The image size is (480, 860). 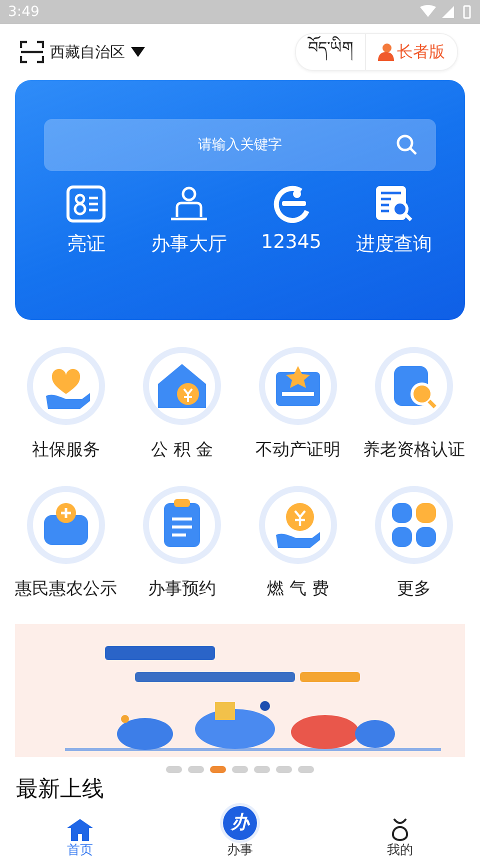 I want to click on four-petals-icon, so click(x=414, y=525).